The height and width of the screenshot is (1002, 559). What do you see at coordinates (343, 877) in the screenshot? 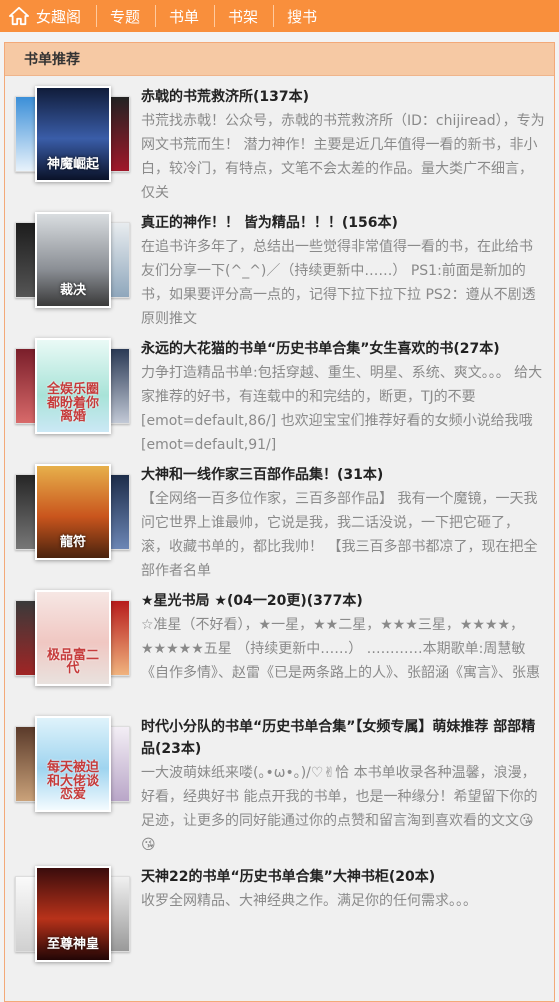
I see `booklist-title: 天神22的书单“历史书单合集”大神书柜(20本)` at bounding box center [343, 877].